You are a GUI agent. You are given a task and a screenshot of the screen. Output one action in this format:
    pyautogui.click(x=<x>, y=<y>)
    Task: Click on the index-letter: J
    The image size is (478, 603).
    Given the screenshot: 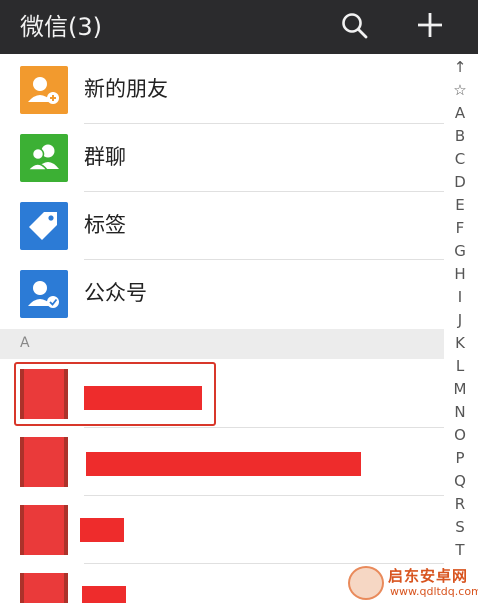 What is the action you would take?
    pyautogui.click(x=460, y=320)
    